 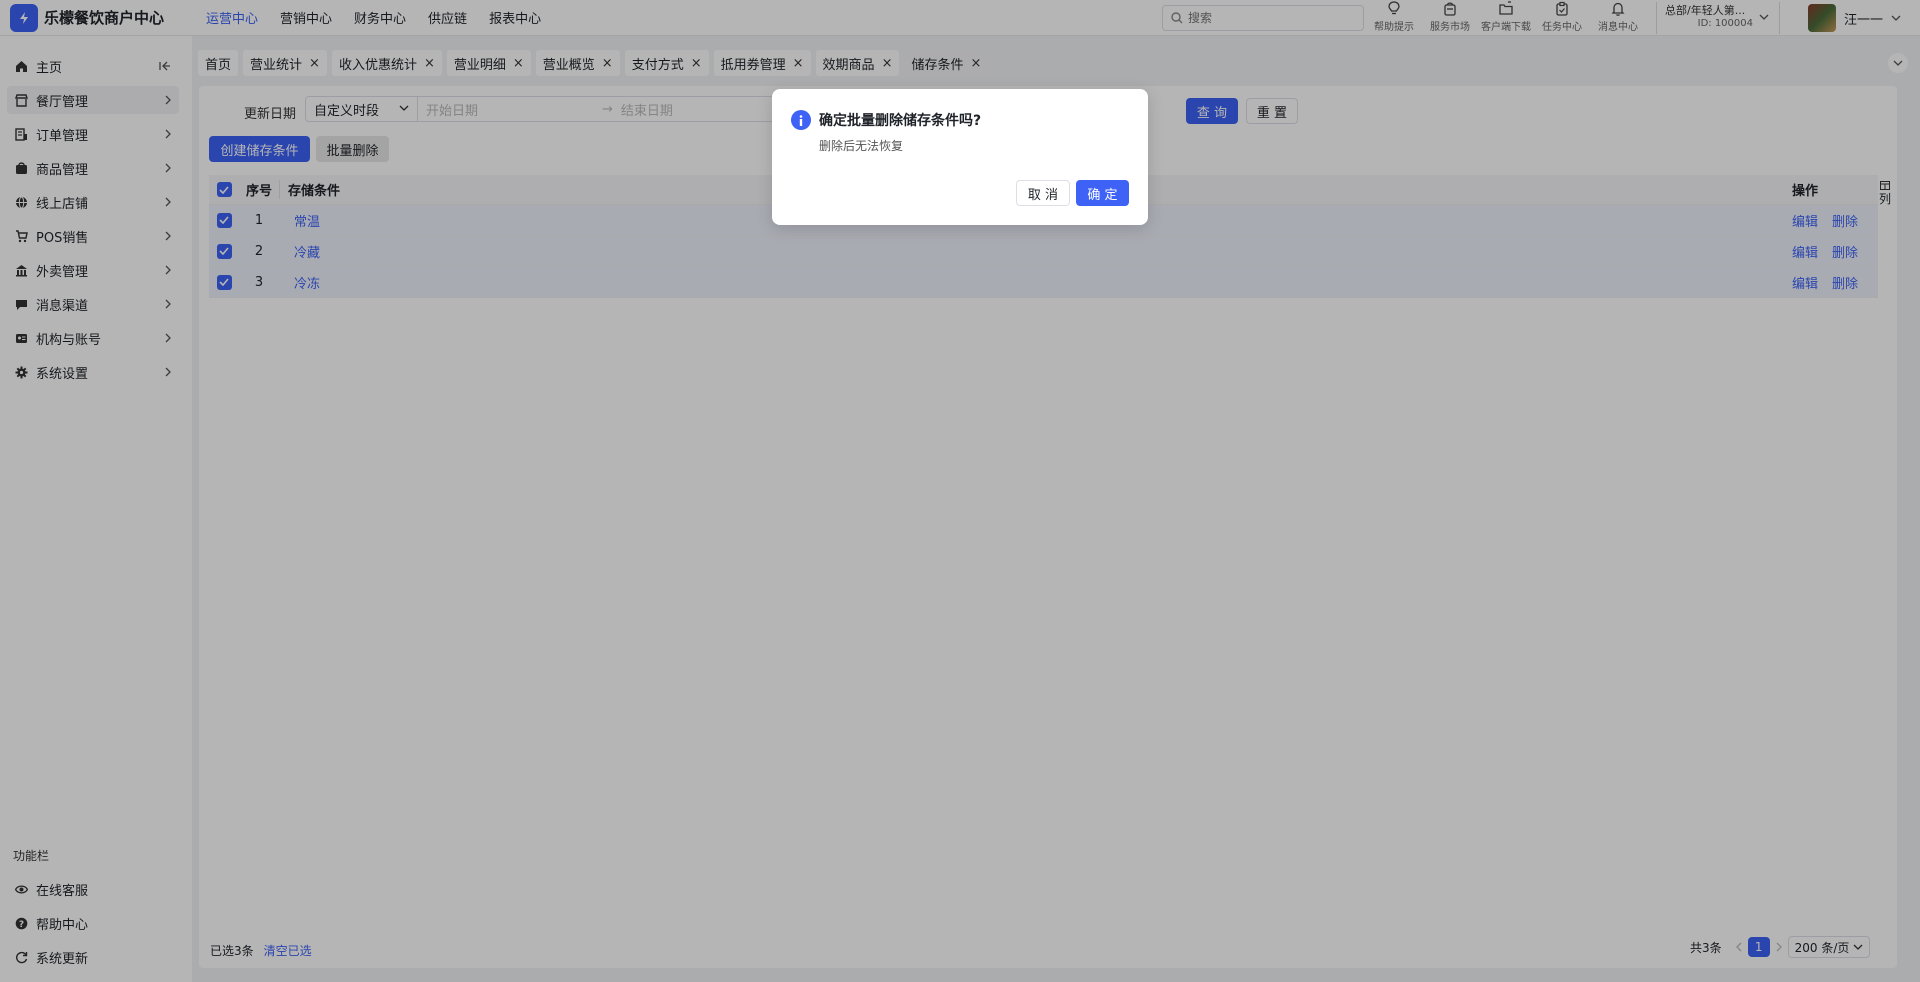 I want to click on info-icon, so click(x=801, y=120).